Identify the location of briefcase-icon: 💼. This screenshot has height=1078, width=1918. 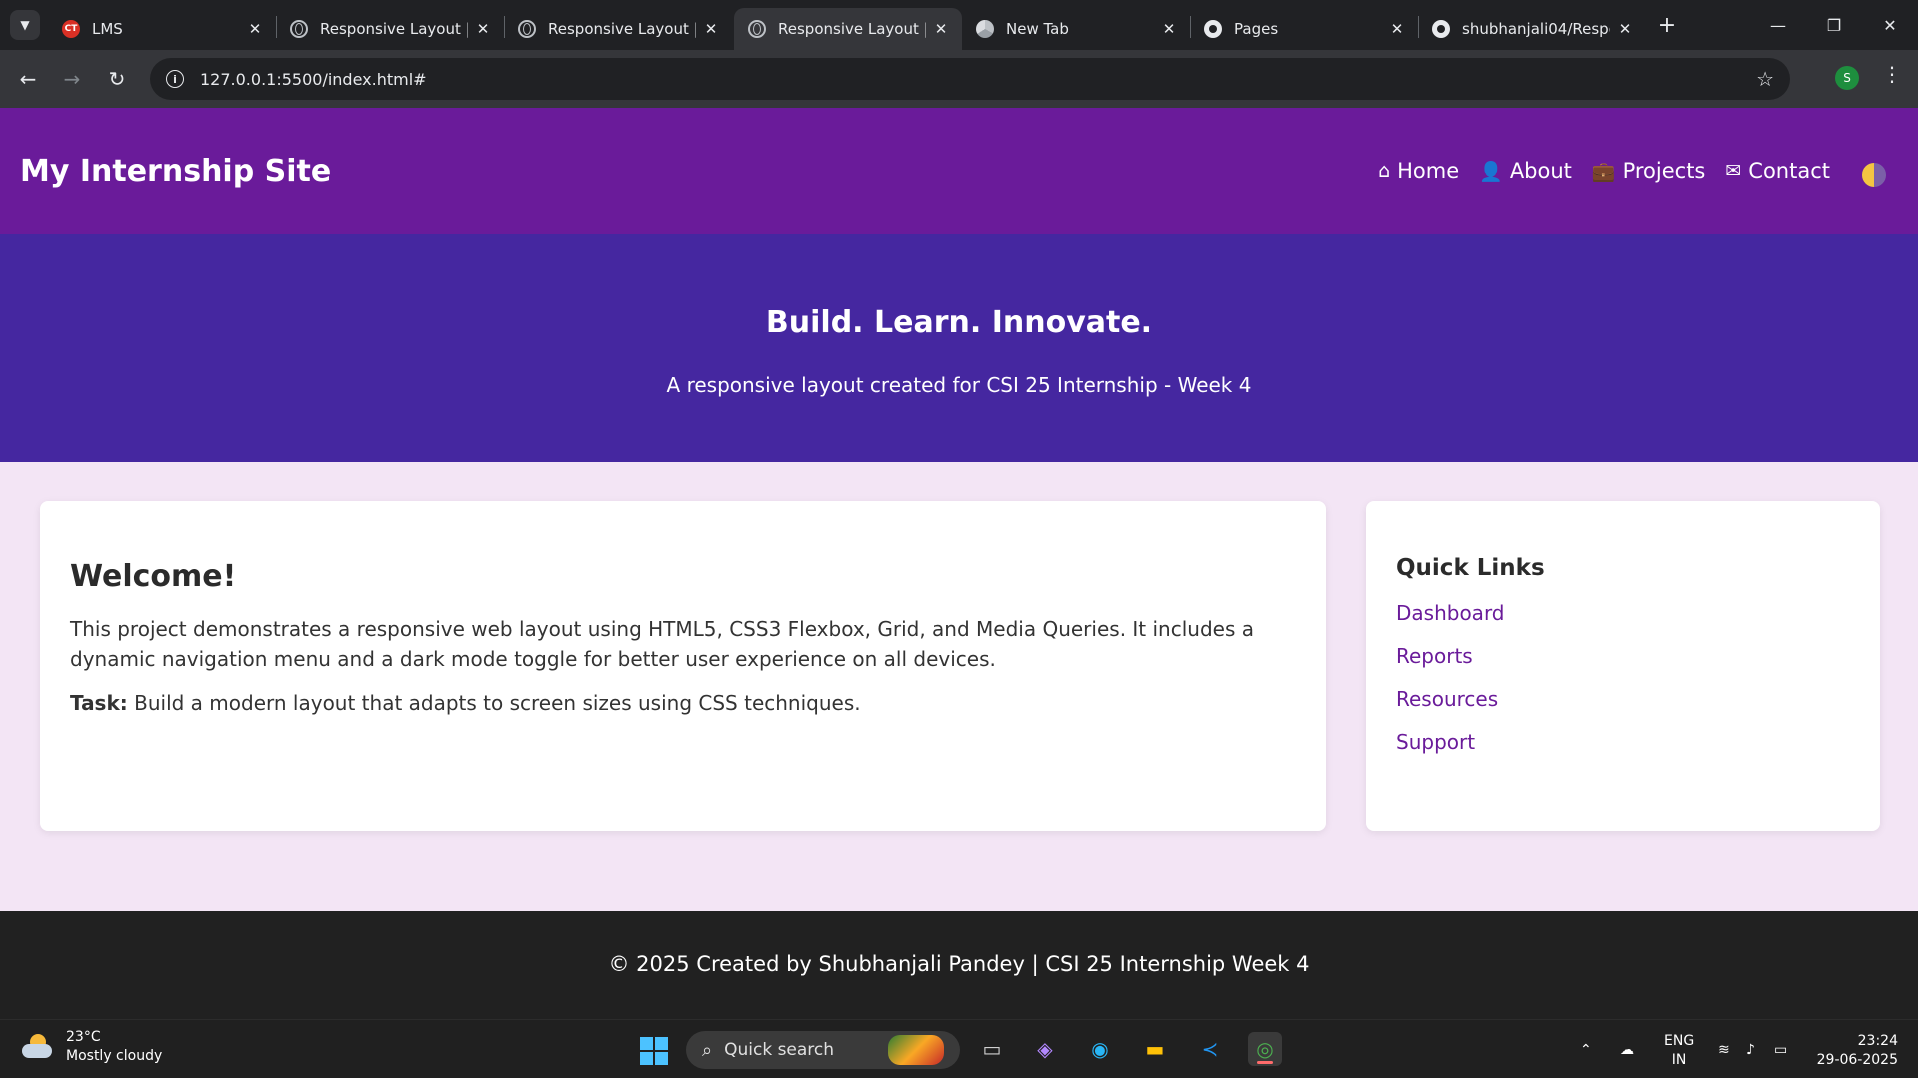
(1603, 171).